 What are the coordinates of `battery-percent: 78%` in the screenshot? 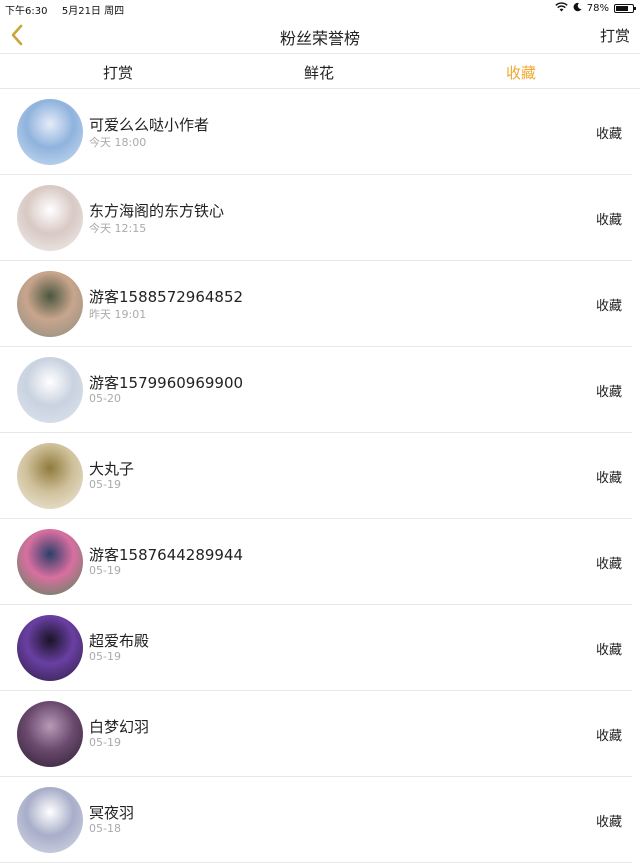 It's located at (597, 8).